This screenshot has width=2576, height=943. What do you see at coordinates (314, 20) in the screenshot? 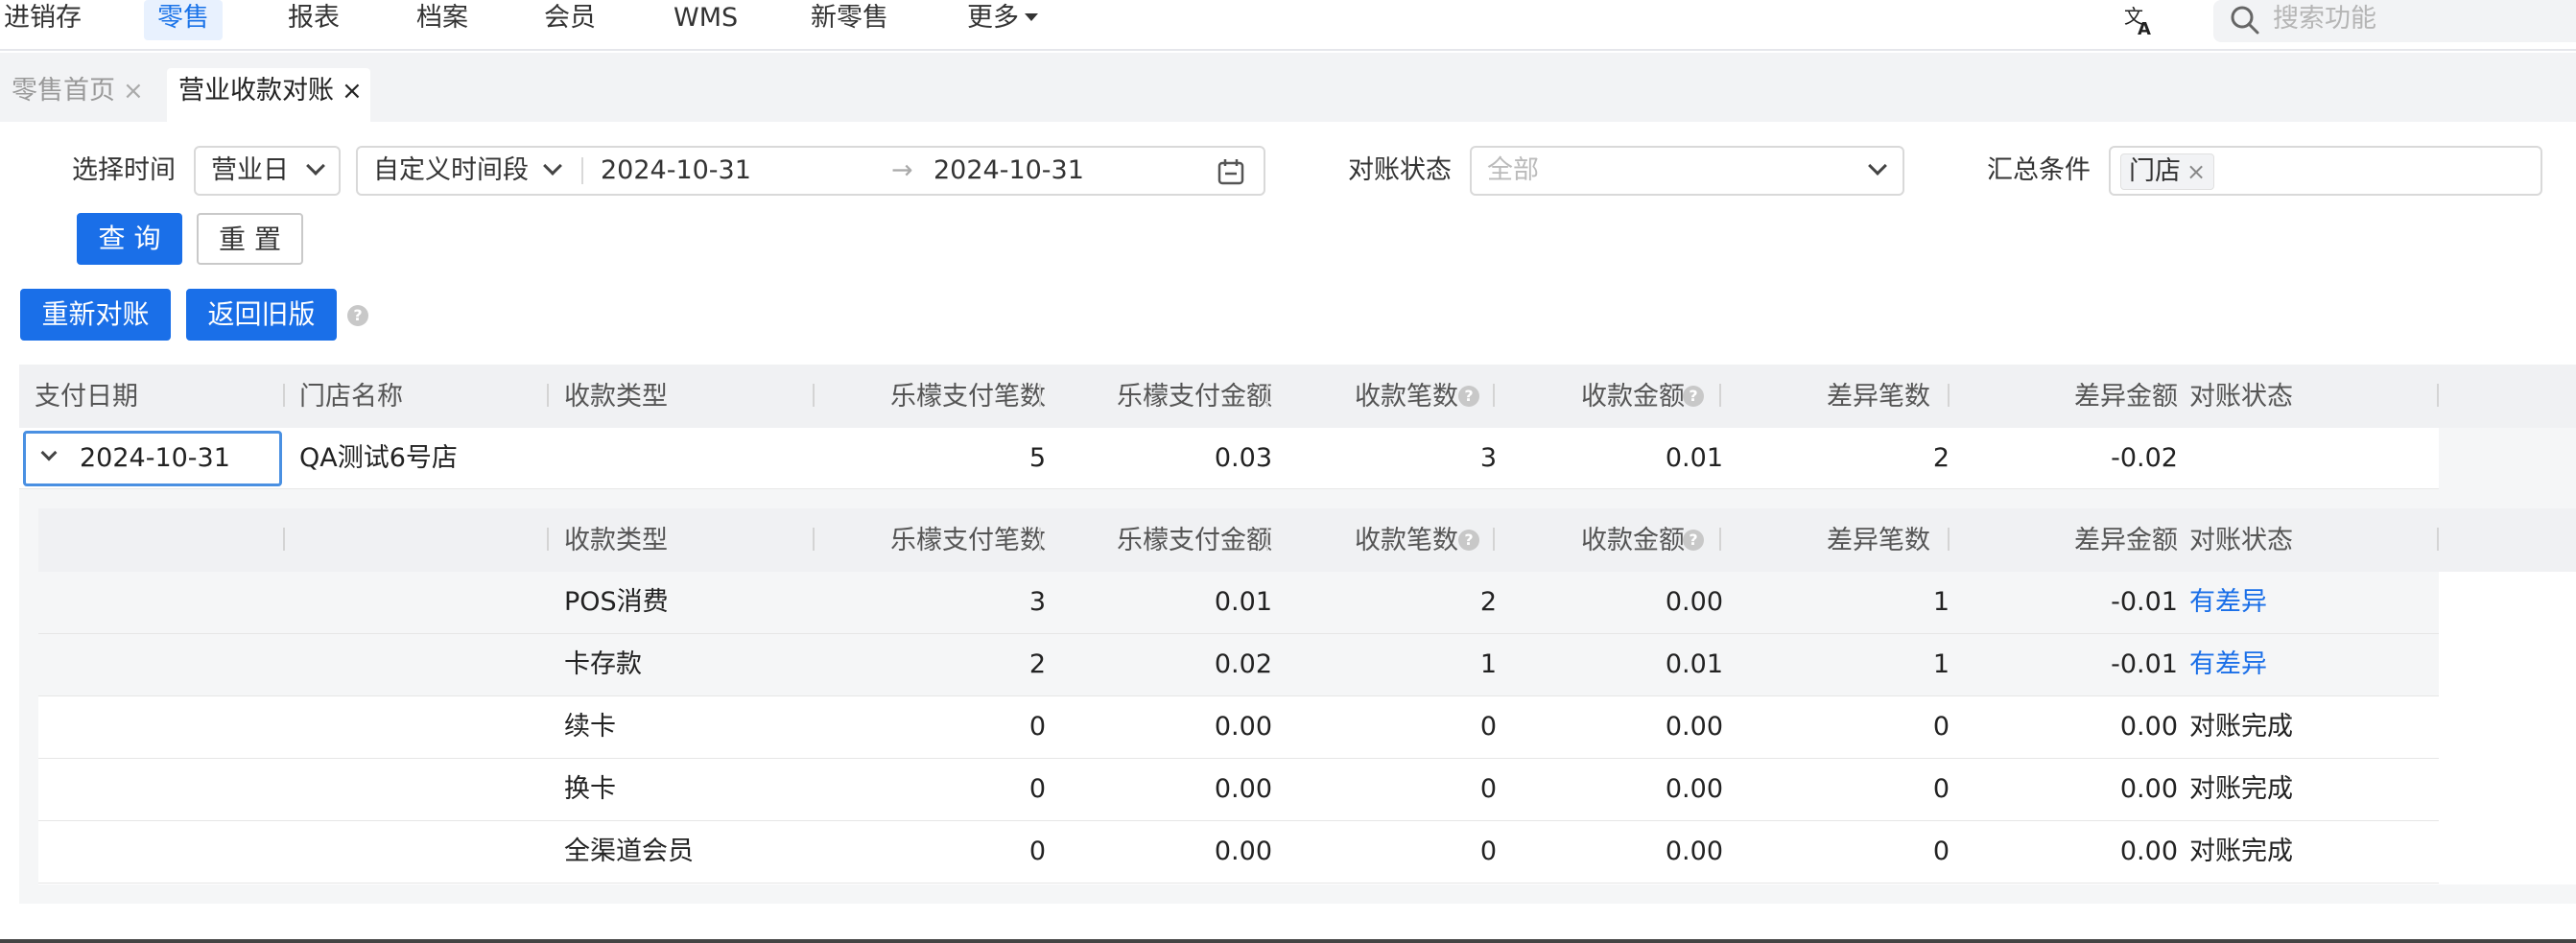
I see `nav-item-reports: 报表` at bounding box center [314, 20].